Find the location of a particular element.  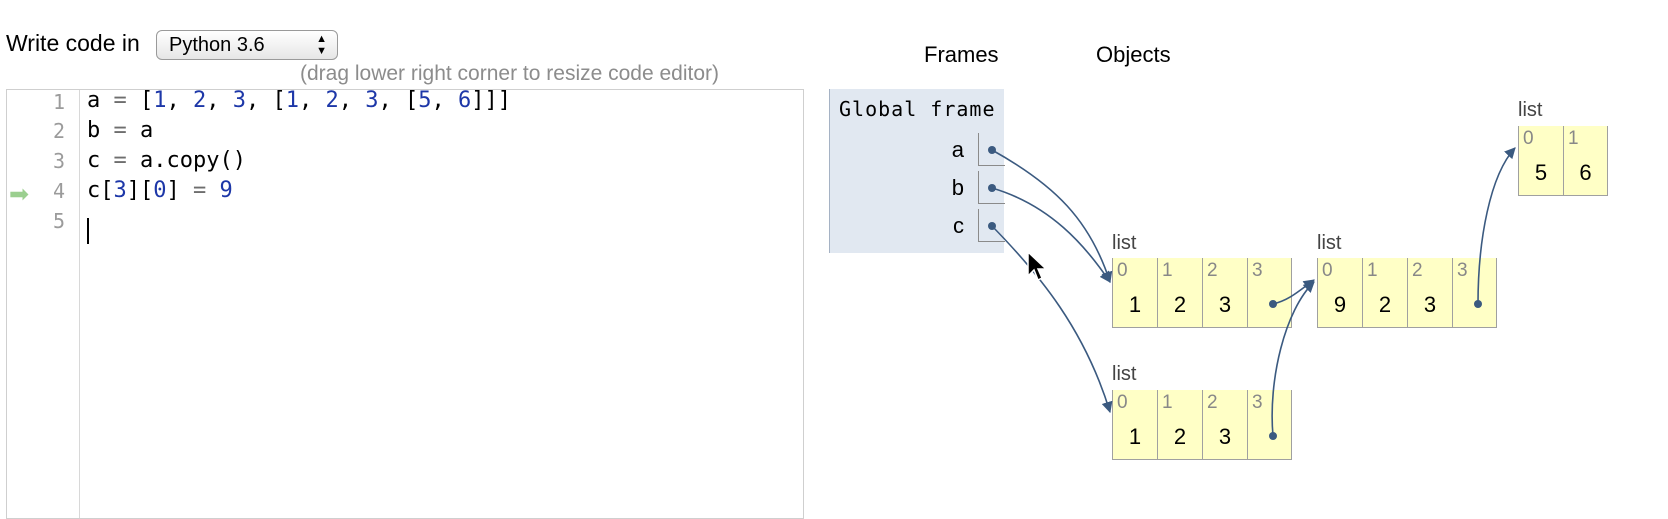

arrow-a-to-list is located at coordinates (1052, 216).